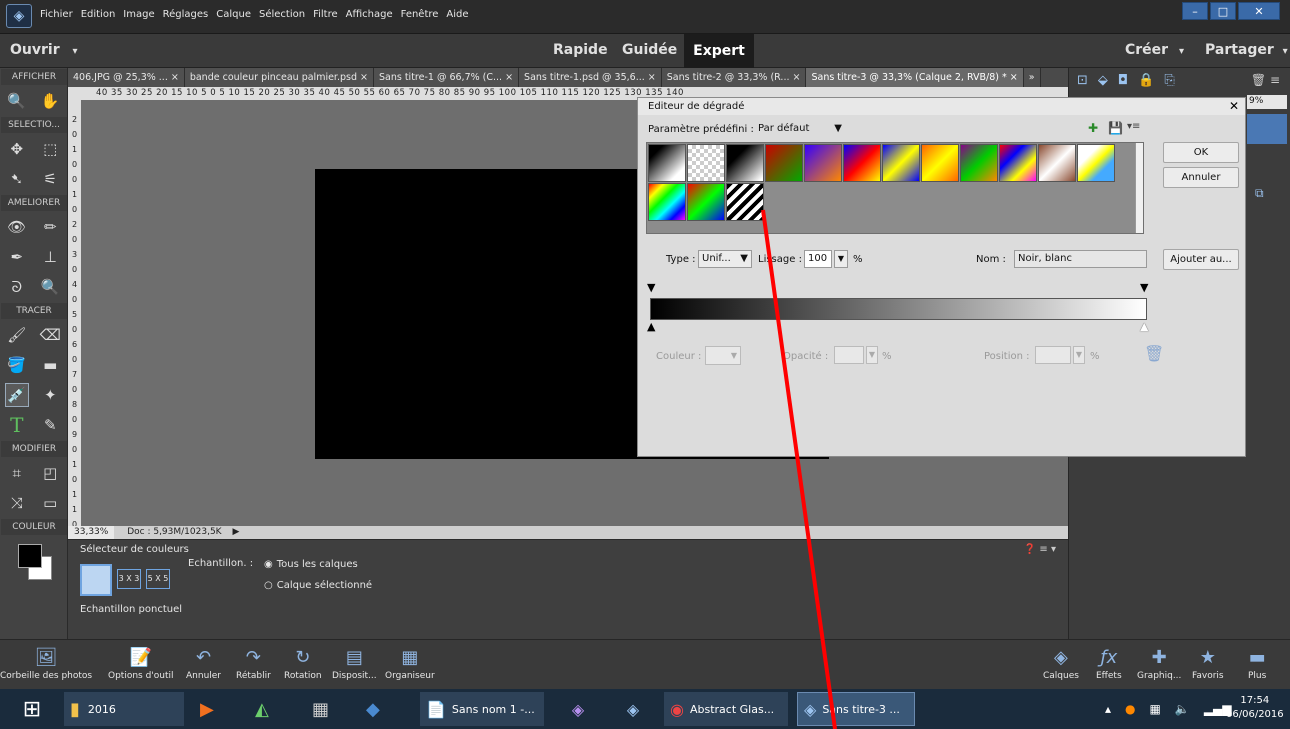  What do you see at coordinates (50, 179) in the screenshot?
I see `magic-wand-tool-icon: ⚟` at bounding box center [50, 179].